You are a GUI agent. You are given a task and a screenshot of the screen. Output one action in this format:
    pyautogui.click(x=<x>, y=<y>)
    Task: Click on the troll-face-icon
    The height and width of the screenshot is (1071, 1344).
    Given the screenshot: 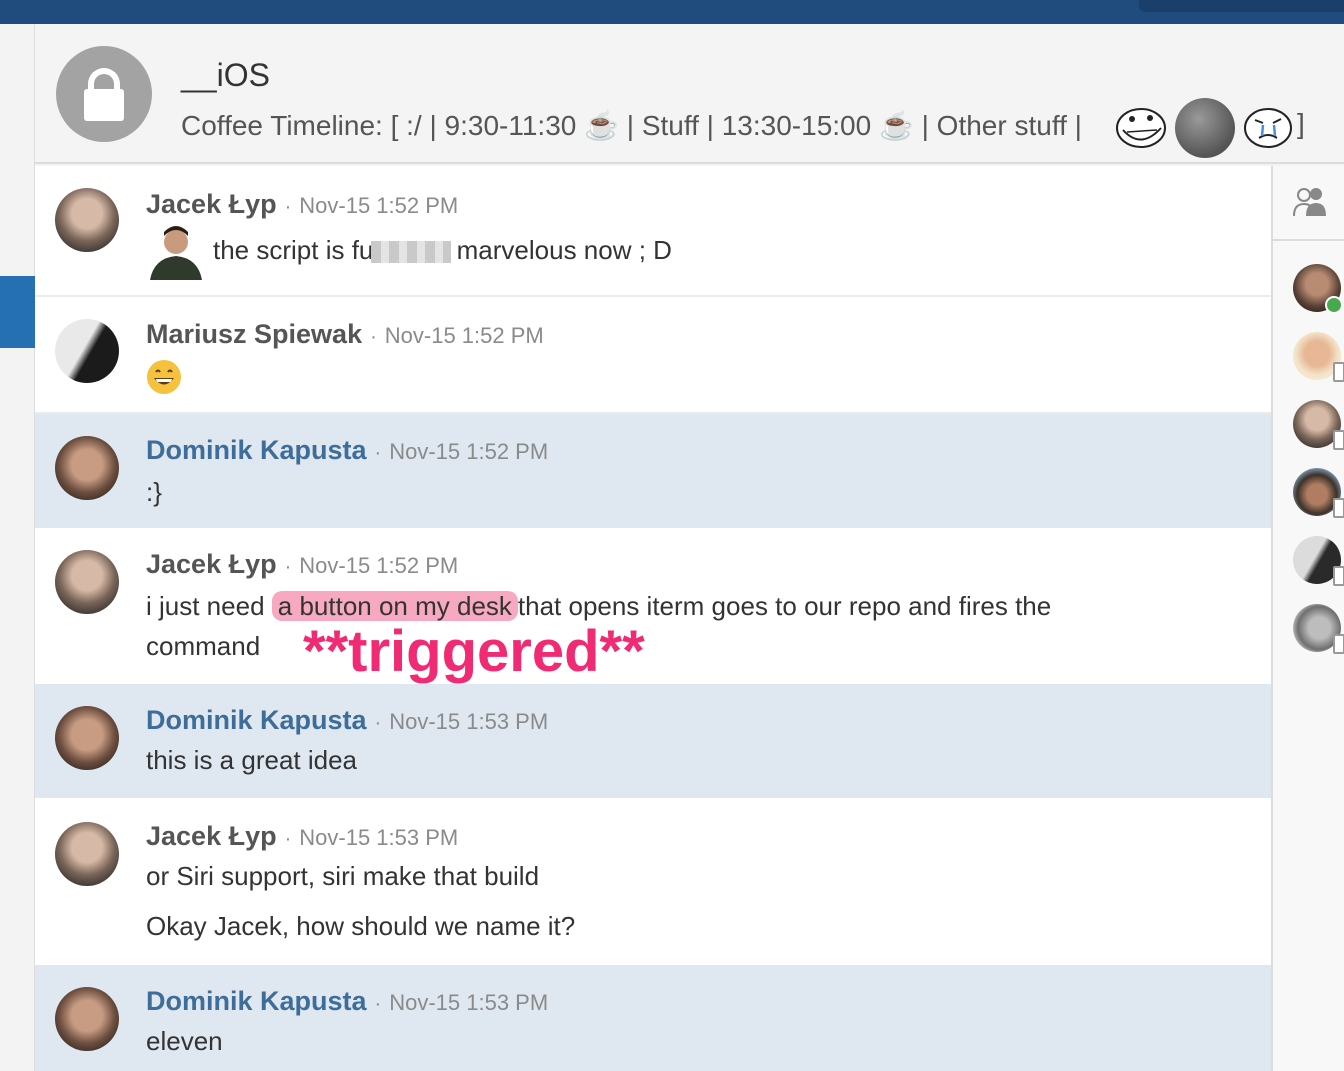 What is the action you would take?
    pyautogui.click(x=1141, y=128)
    